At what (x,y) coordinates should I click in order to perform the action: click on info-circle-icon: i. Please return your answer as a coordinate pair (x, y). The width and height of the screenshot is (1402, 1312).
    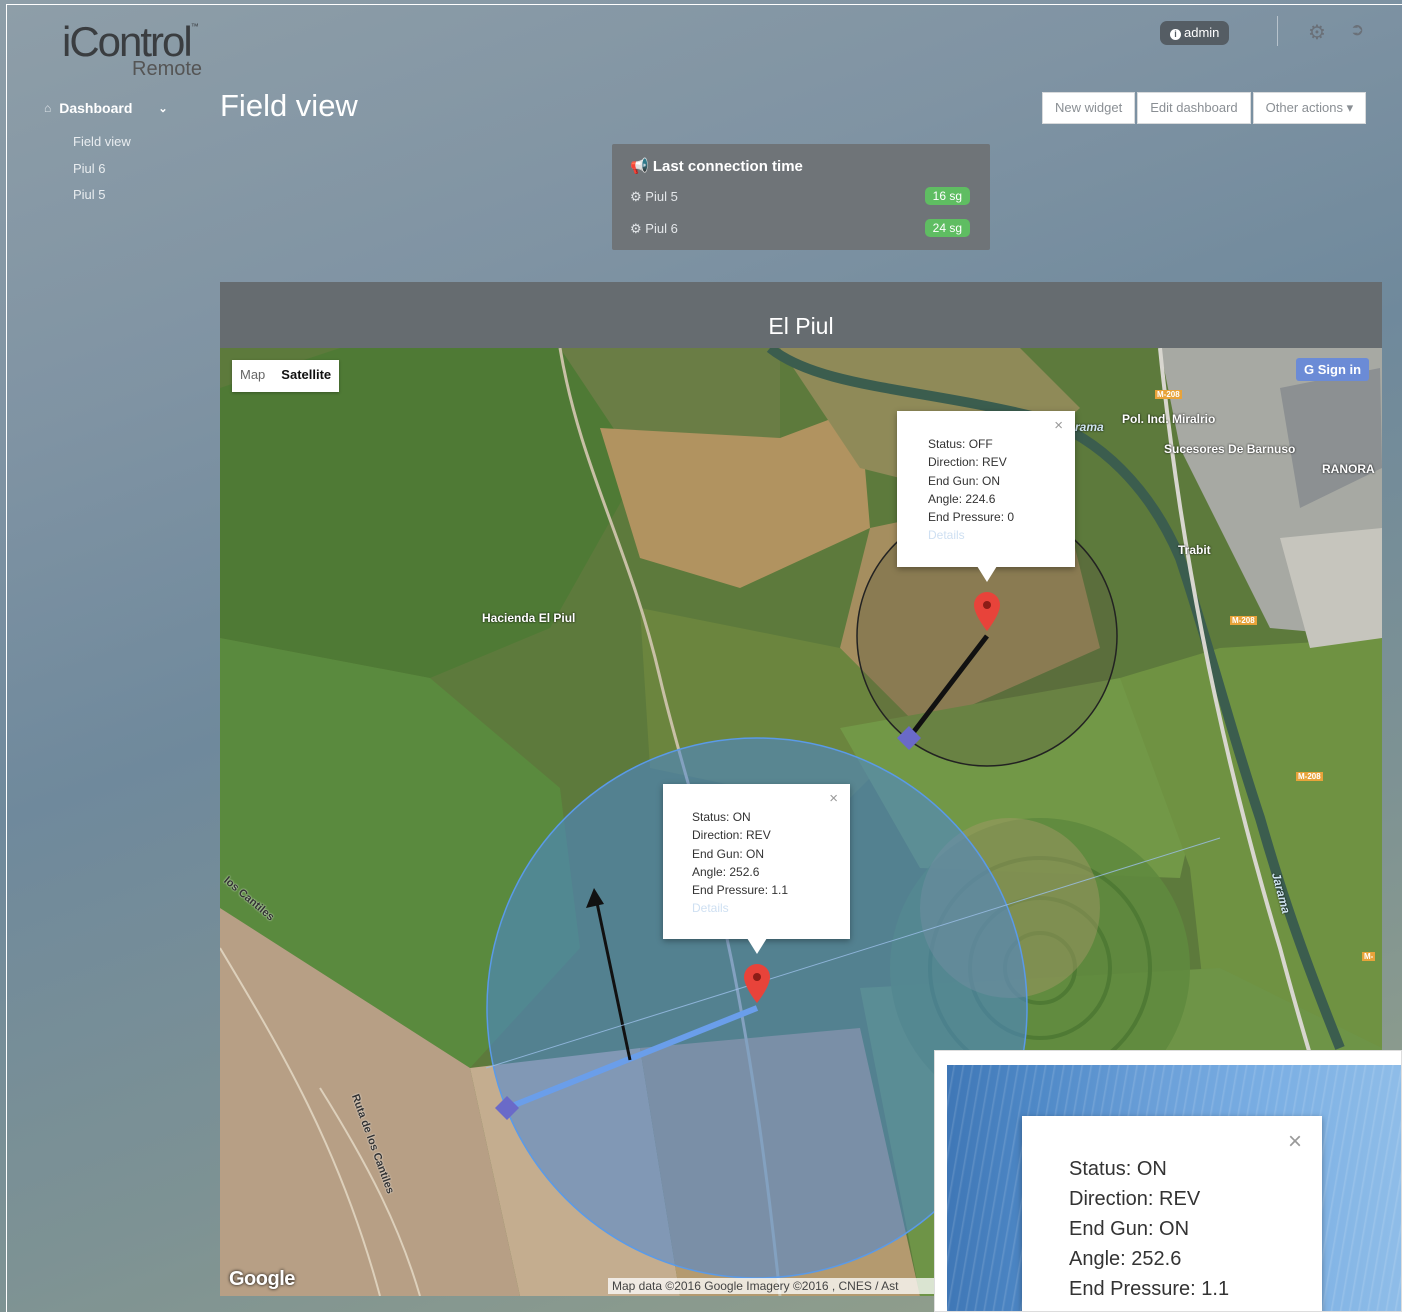
    Looking at the image, I should click on (1175, 34).